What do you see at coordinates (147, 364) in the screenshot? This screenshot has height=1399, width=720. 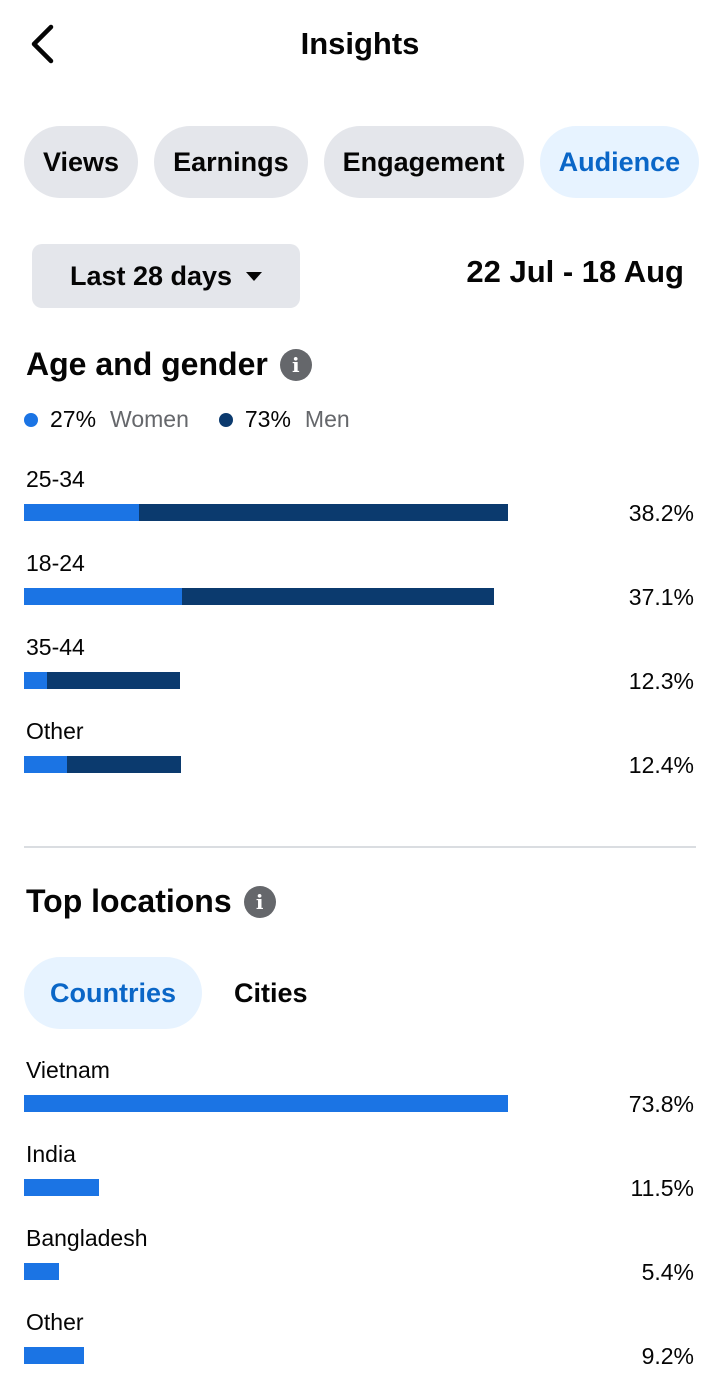 I see `age-gender-title: Age and gender` at bounding box center [147, 364].